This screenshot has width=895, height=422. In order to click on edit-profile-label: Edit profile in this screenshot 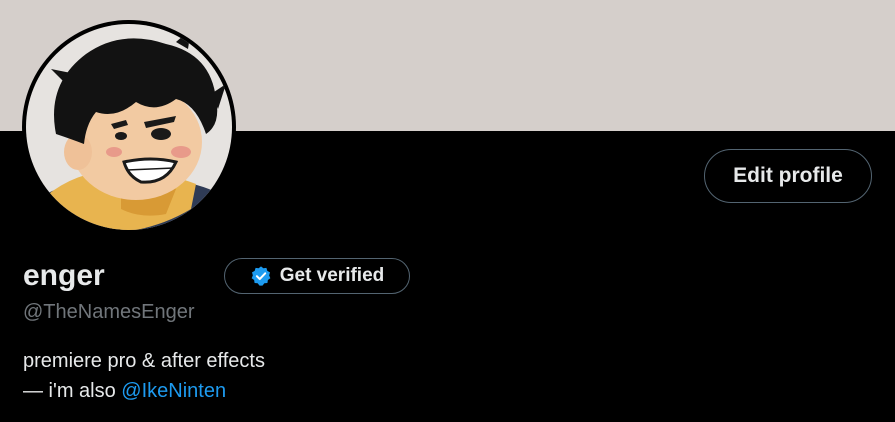, I will do `click(788, 175)`.